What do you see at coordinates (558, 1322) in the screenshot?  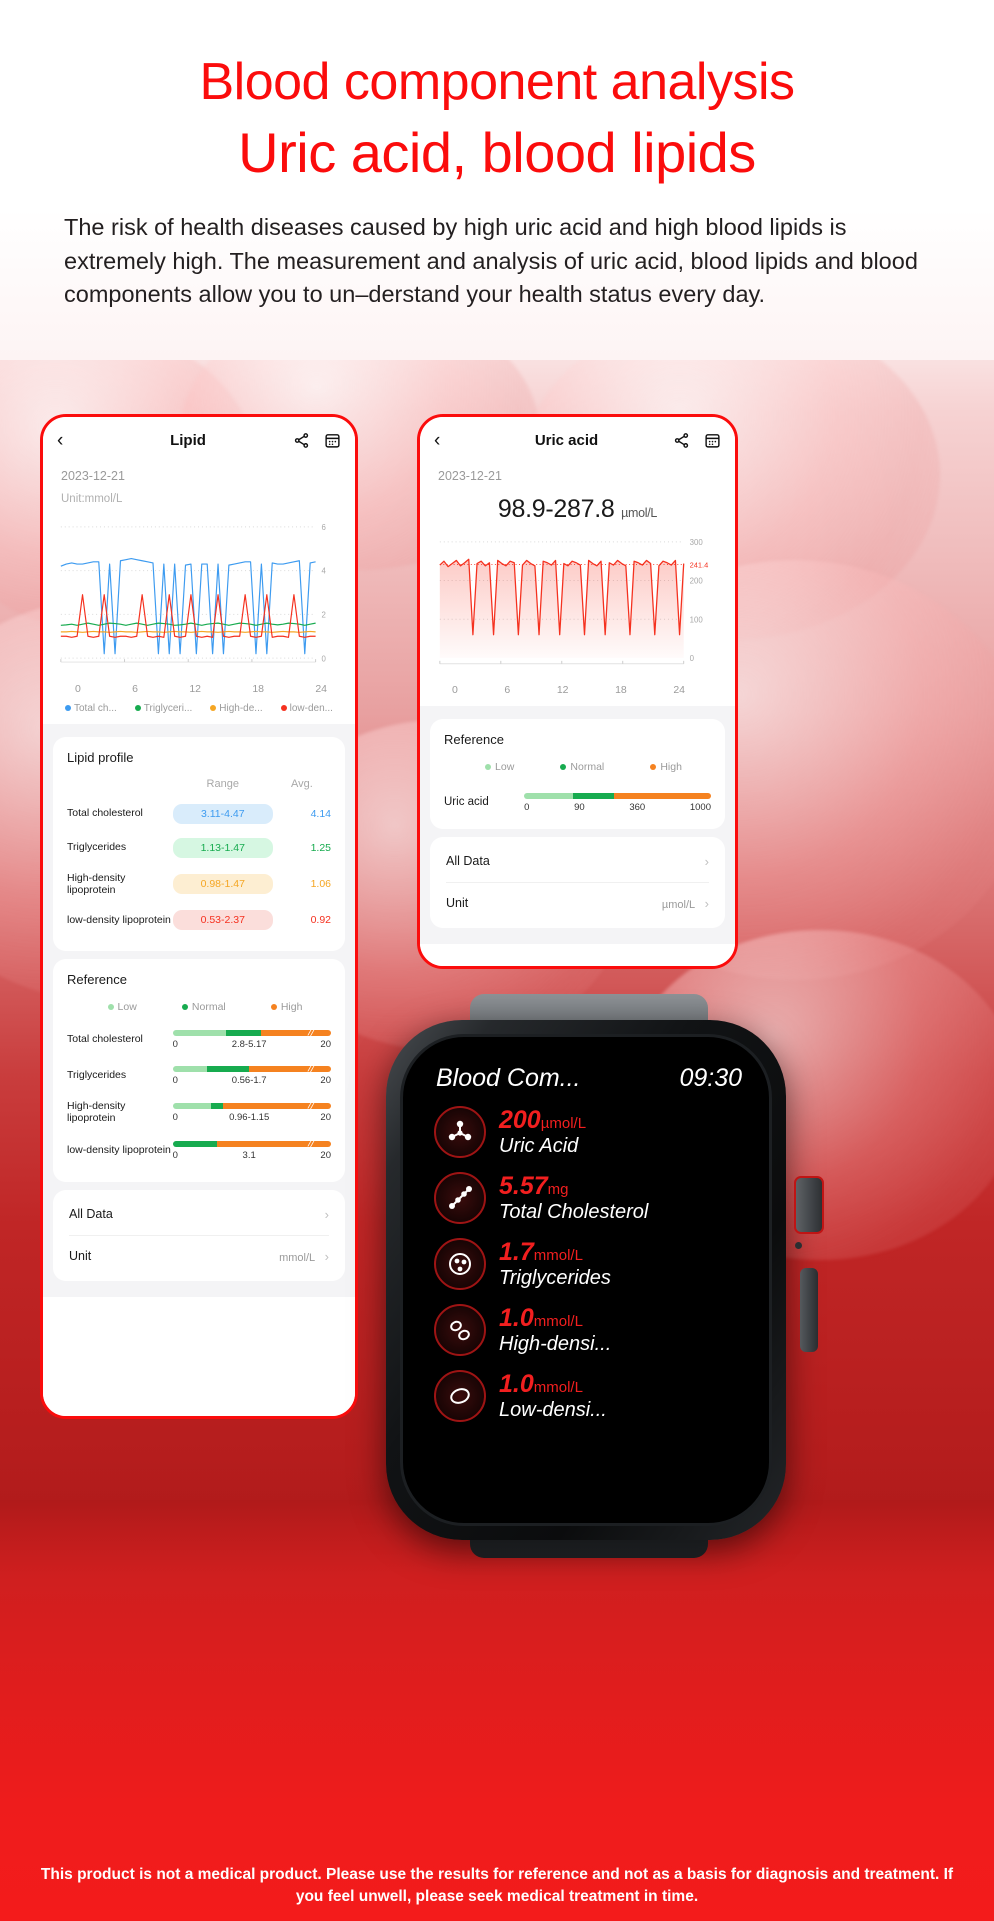 I see `watch-metric-unit: mmol/L` at bounding box center [558, 1322].